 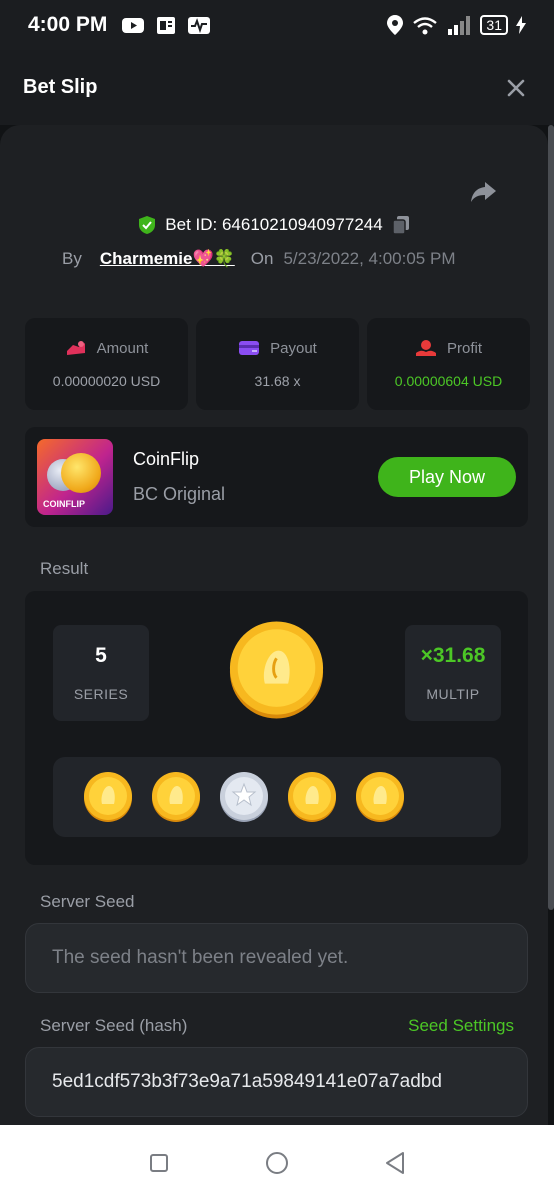 What do you see at coordinates (106, 364) in the screenshot?
I see `amount-stat: Amount 0.00000020 USD` at bounding box center [106, 364].